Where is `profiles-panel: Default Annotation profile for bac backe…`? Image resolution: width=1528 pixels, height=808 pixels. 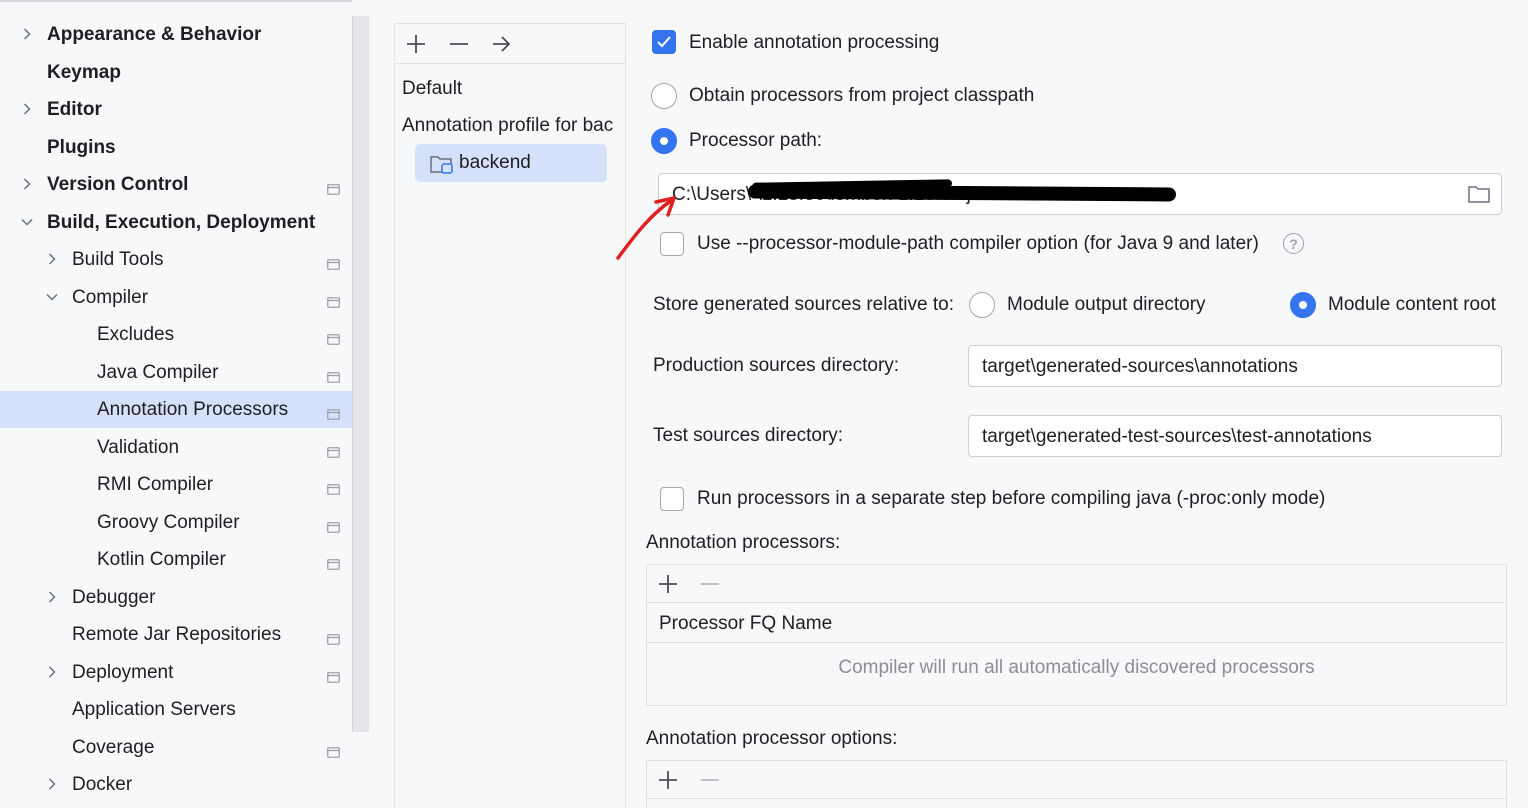
profiles-panel: Default Annotation profile for bac backe… is located at coordinates (510, 415).